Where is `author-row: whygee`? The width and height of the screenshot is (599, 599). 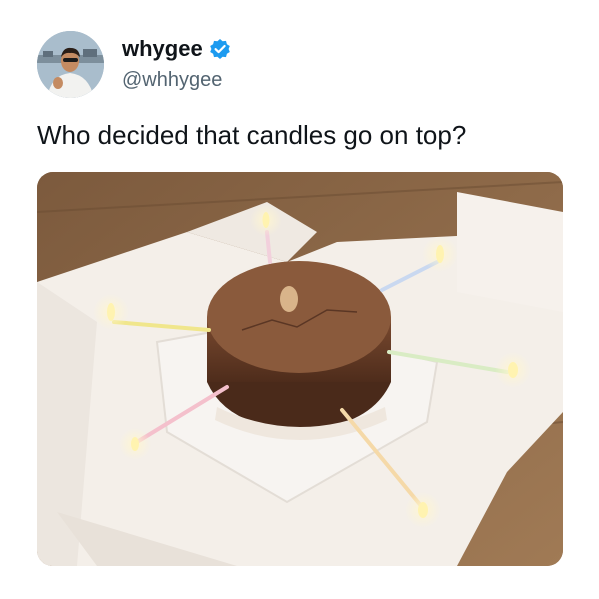
author-row: whygee is located at coordinates (176, 49).